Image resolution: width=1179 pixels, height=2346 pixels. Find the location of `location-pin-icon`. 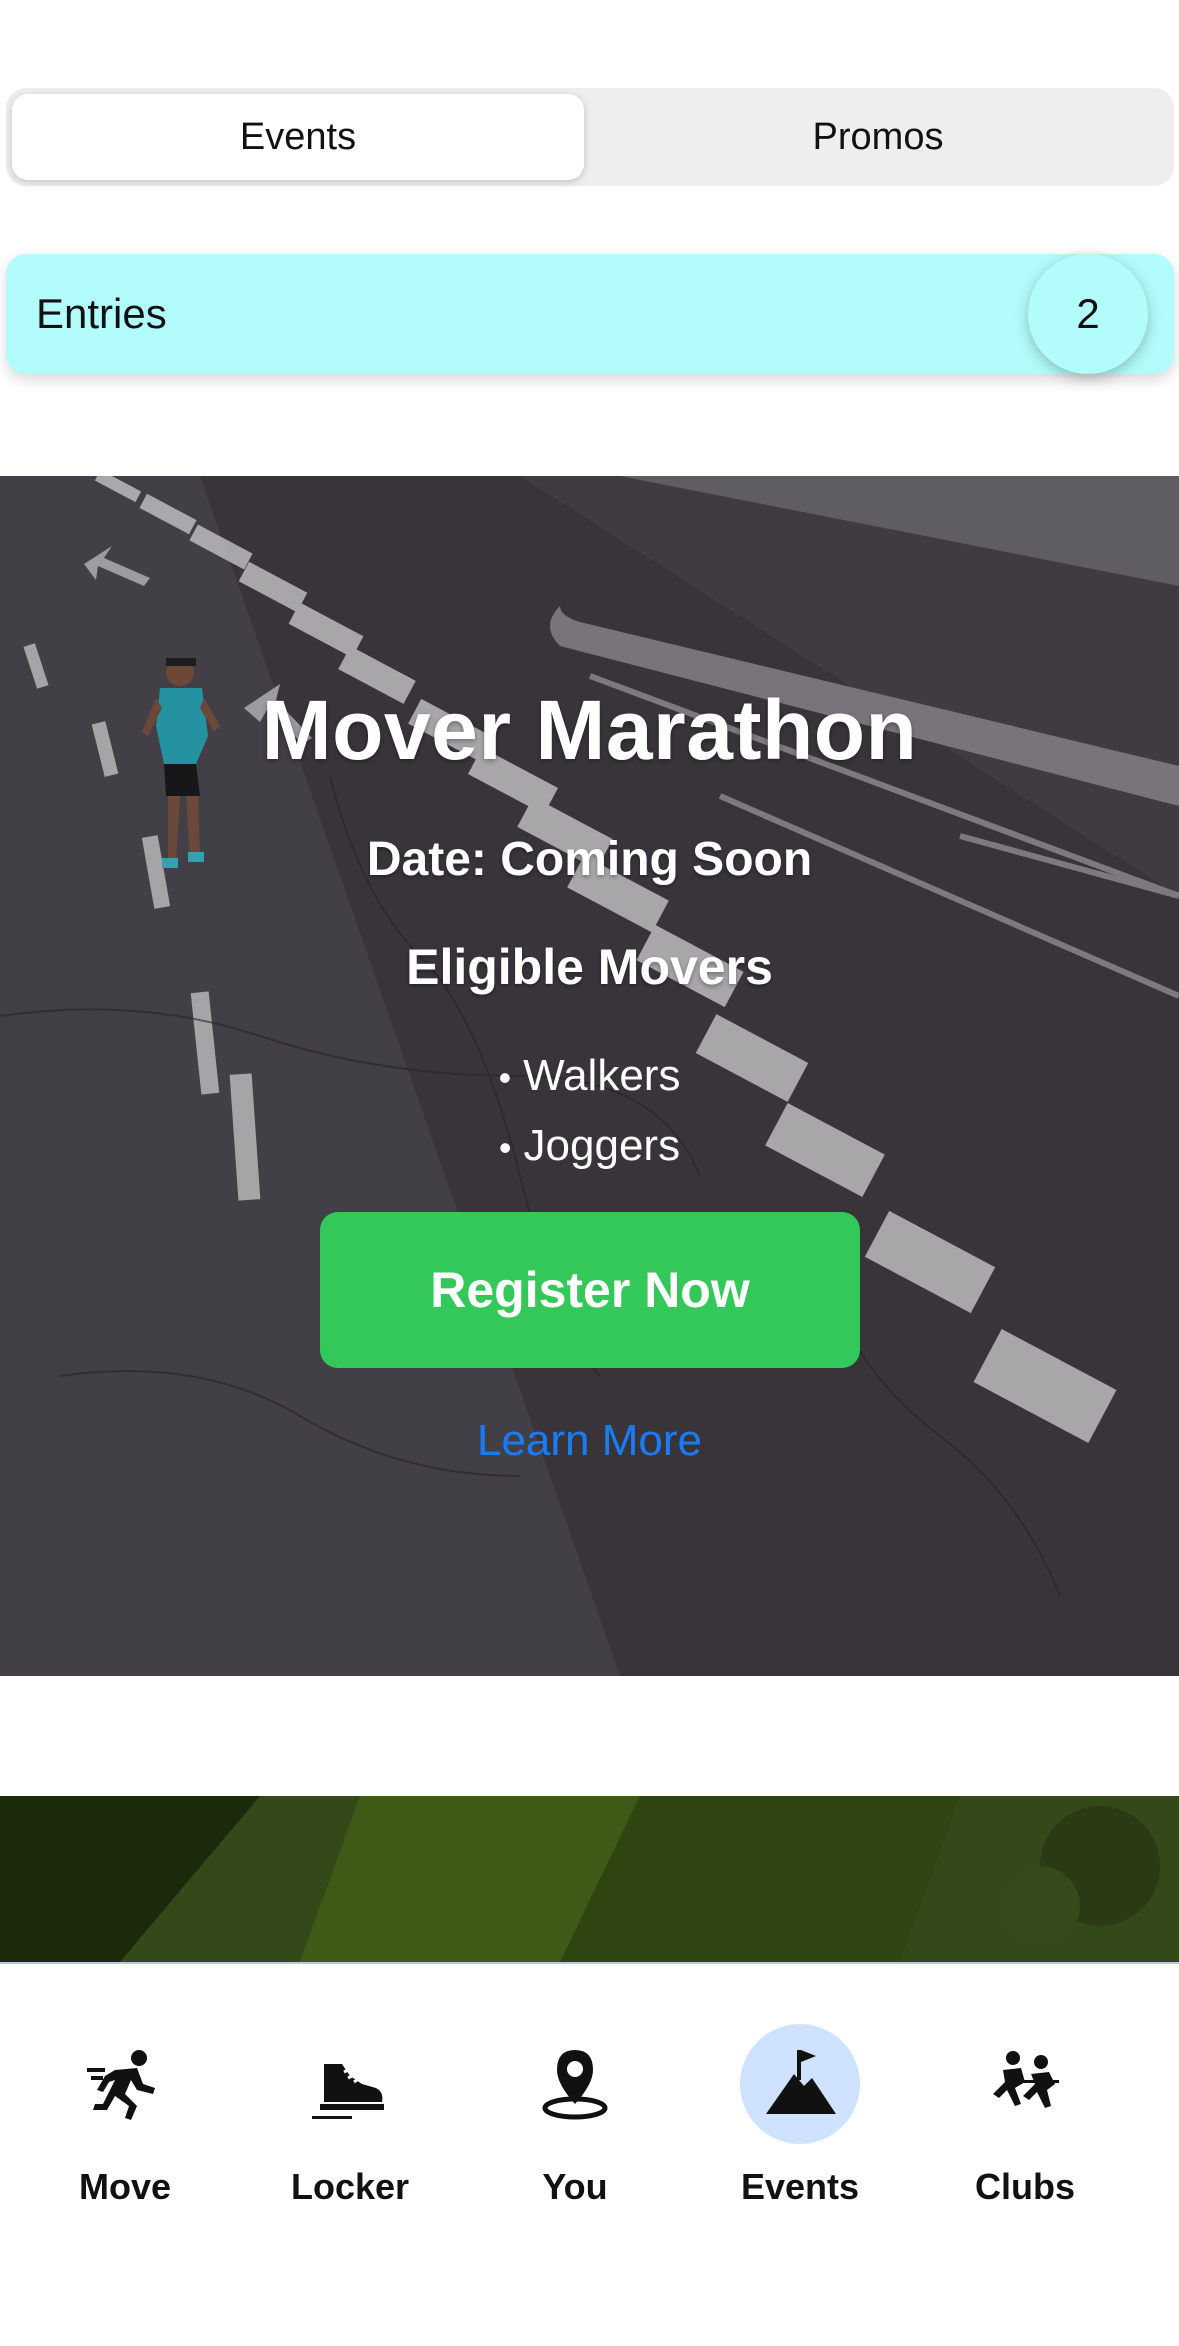

location-pin-icon is located at coordinates (575, 2084).